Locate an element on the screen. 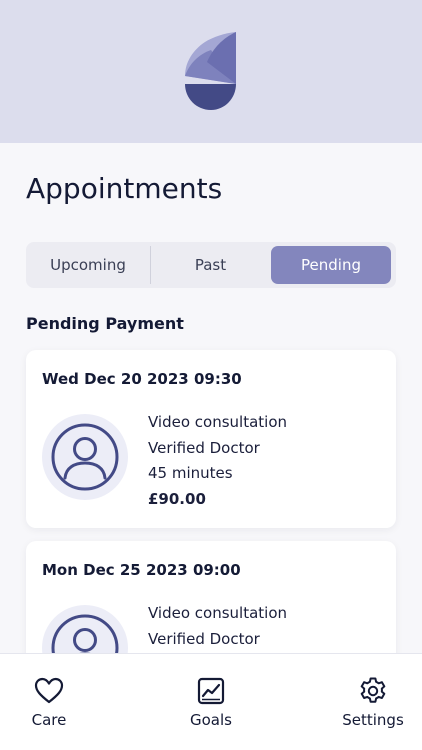 This screenshot has width=422, height=750. heart-icon is located at coordinates (49, 690).